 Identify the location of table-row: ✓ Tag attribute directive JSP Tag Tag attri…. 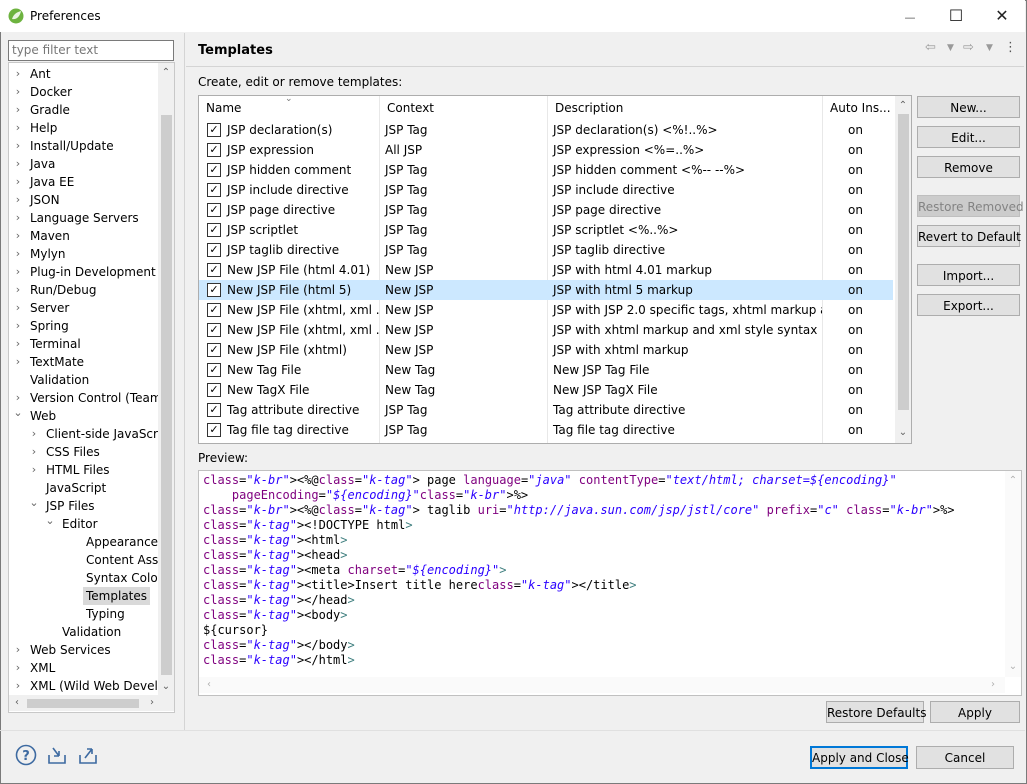
(546, 410).